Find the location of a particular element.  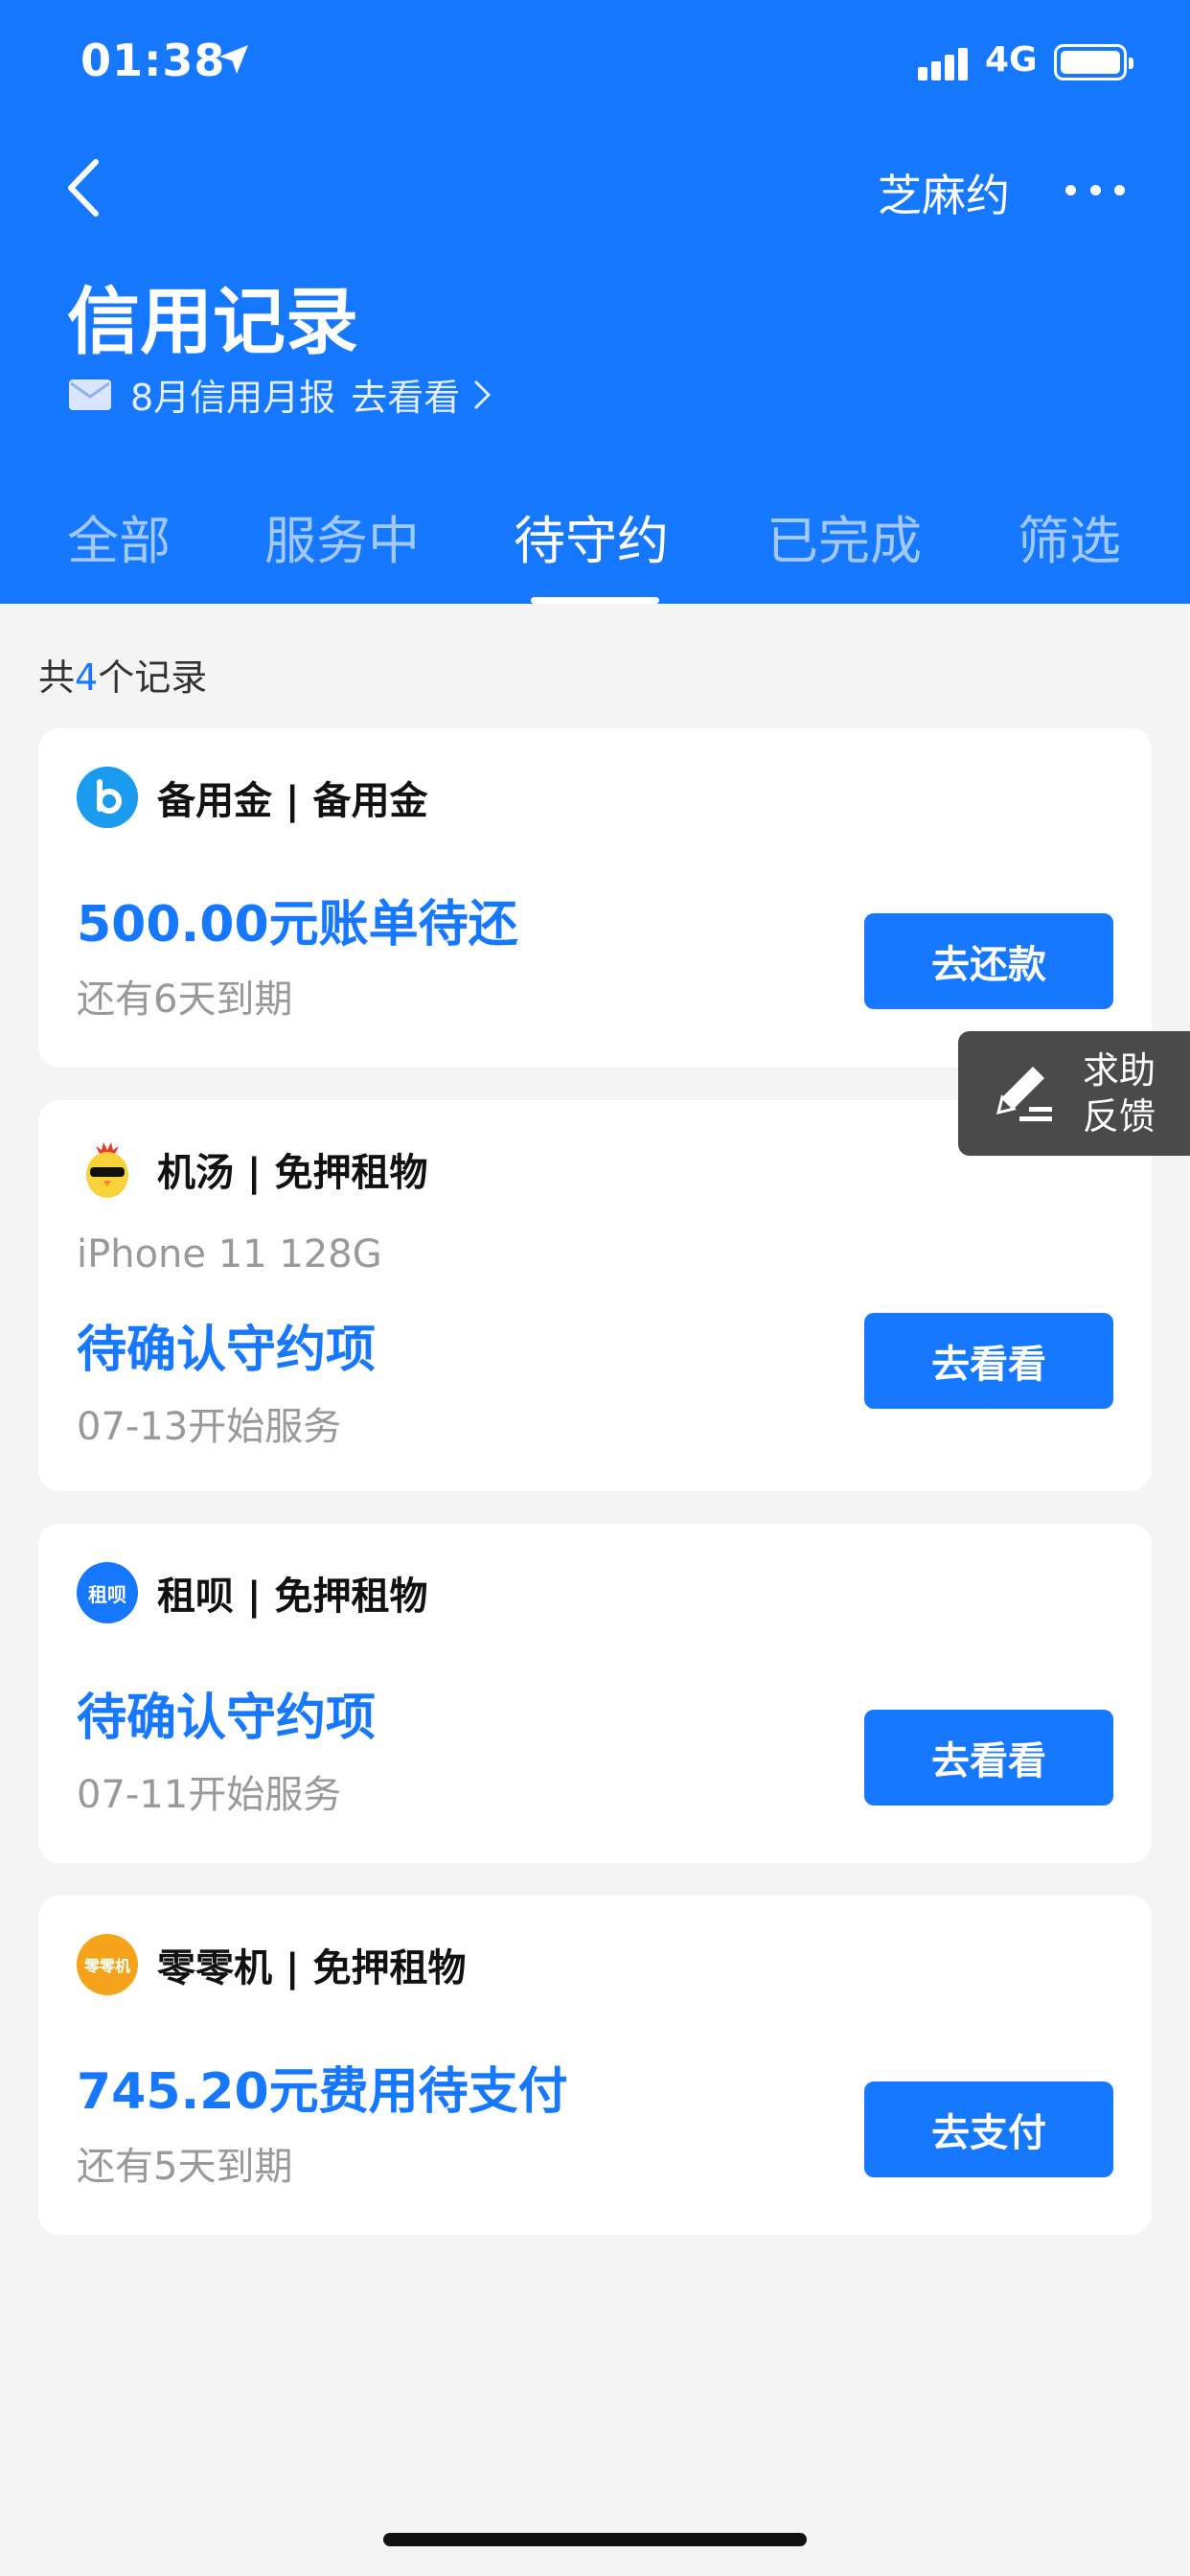

merchant-name: 机汤 | 免押租物 is located at coordinates (293, 1173).